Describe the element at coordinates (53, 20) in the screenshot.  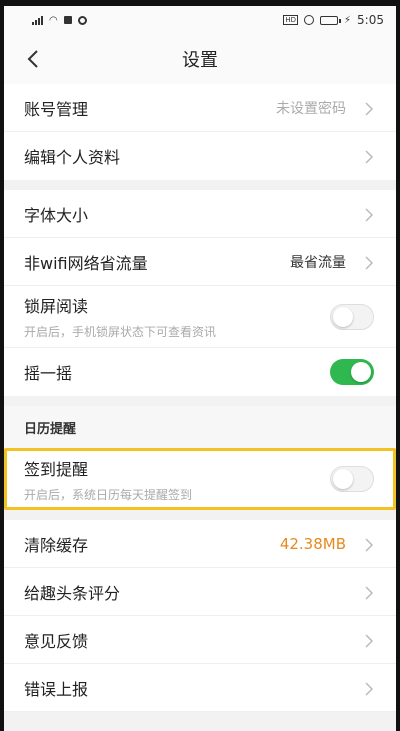
I see `wifi-icon: ◠` at that location.